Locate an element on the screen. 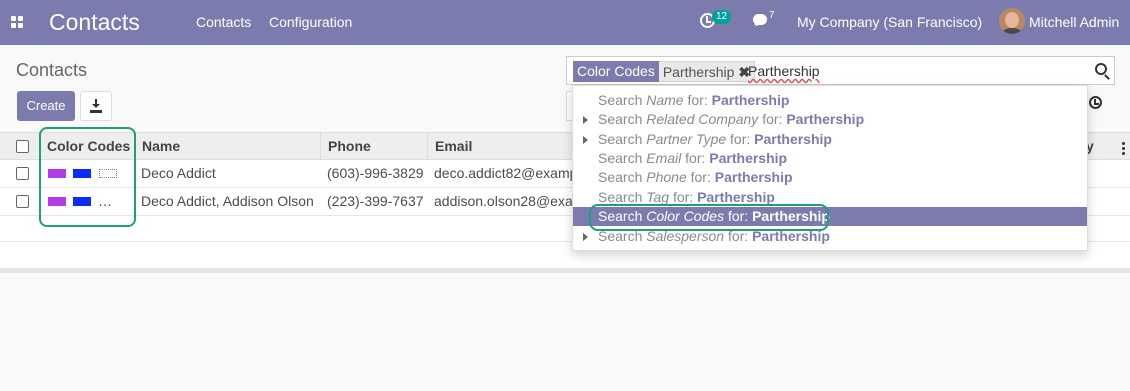 This screenshot has height=391, width=1130. user-menu: Mitchell Admin is located at coordinates (1074, 22).